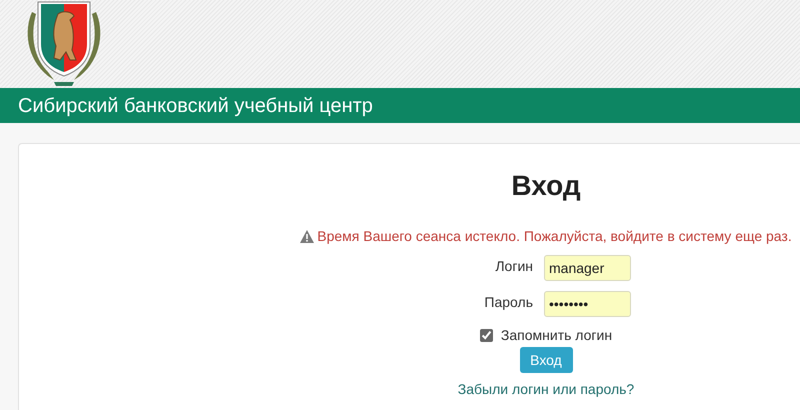 This screenshot has height=410, width=800. I want to click on login-field: manager, so click(587, 268).